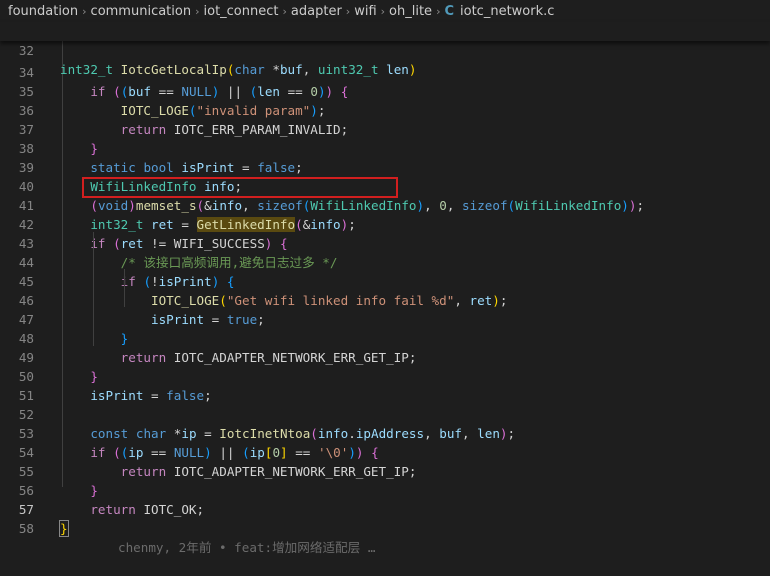 The width and height of the screenshot is (770, 576). What do you see at coordinates (316, 11) in the screenshot?
I see `breadcrumb-item: adapter` at bounding box center [316, 11].